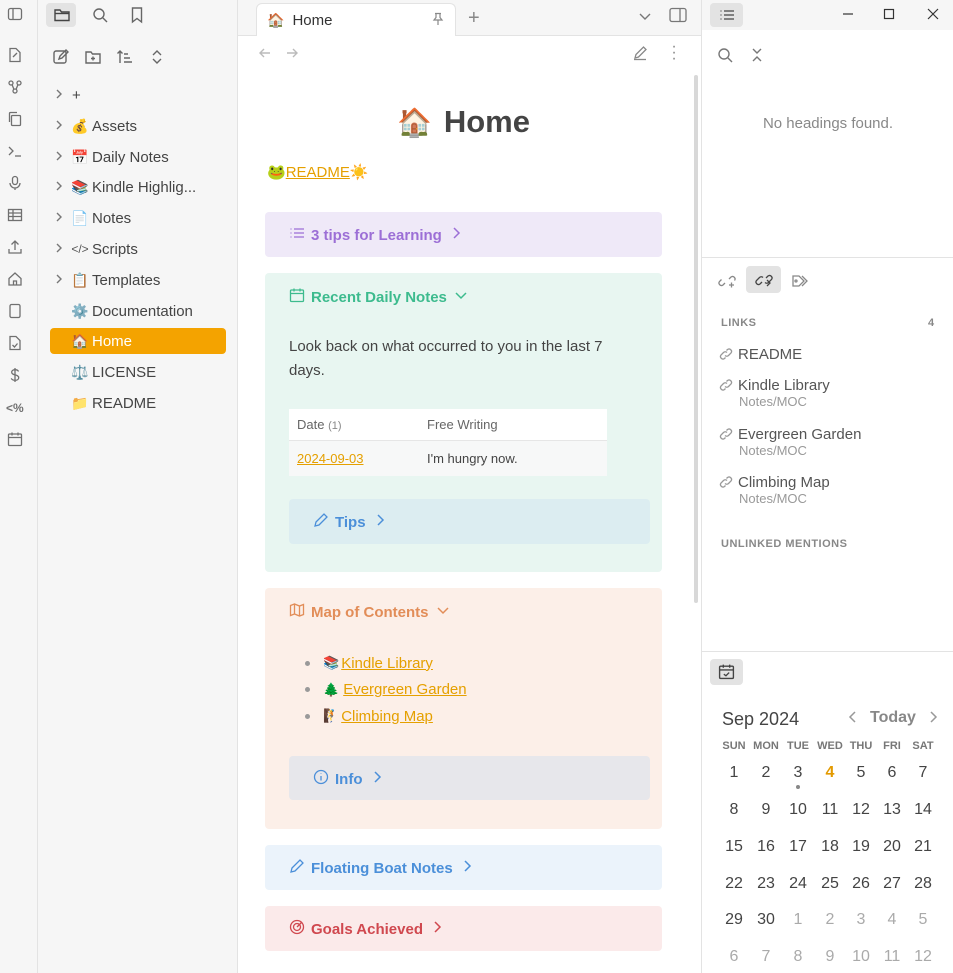 The height and width of the screenshot is (973, 953). I want to click on unlinked-mentions-label: UNLINKED MENTIONS, so click(784, 544).